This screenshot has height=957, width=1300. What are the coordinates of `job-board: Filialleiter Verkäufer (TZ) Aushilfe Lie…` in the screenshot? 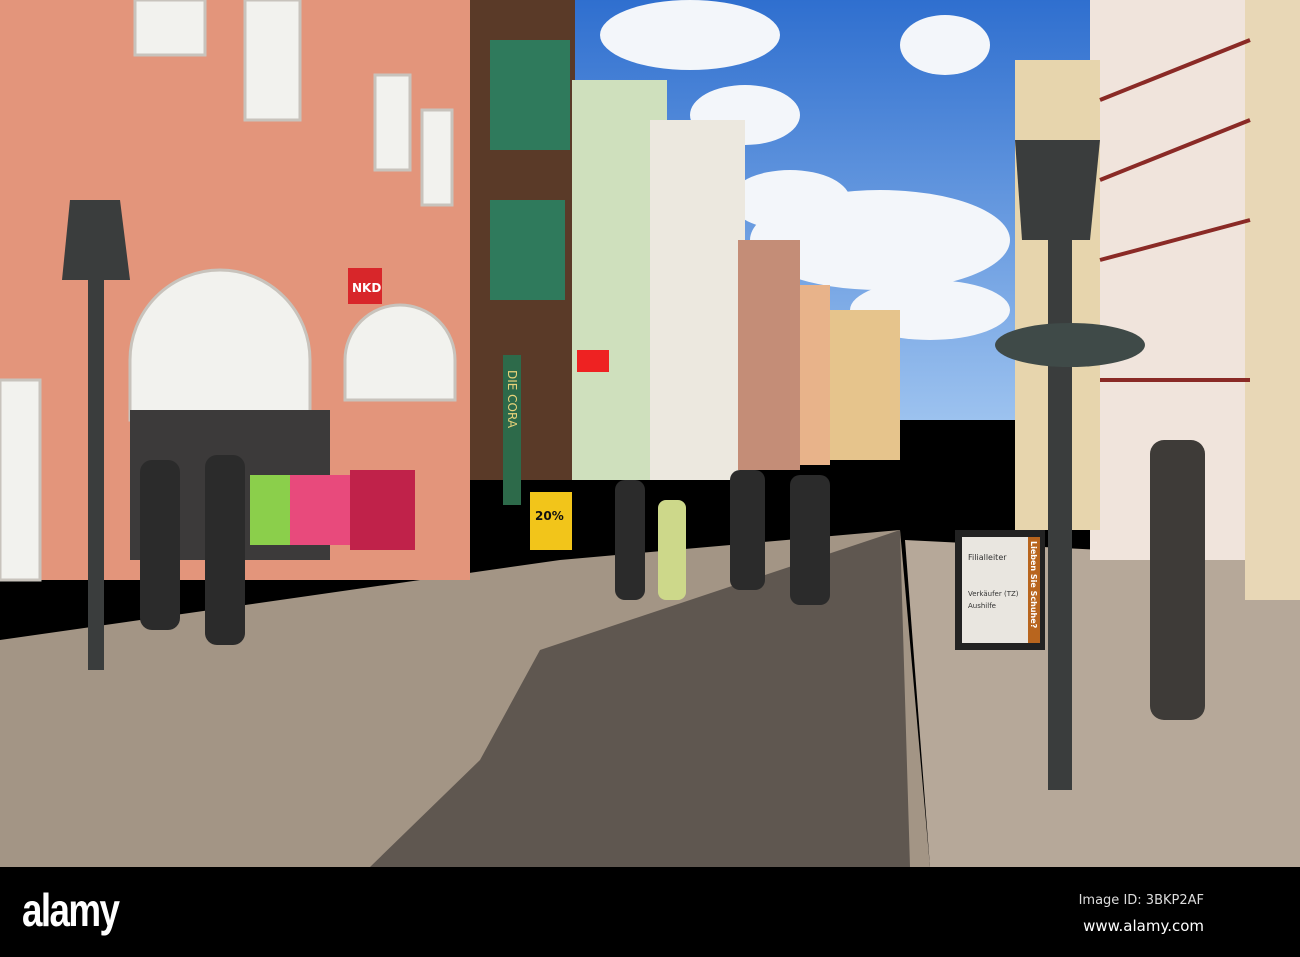 It's located at (1000, 590).